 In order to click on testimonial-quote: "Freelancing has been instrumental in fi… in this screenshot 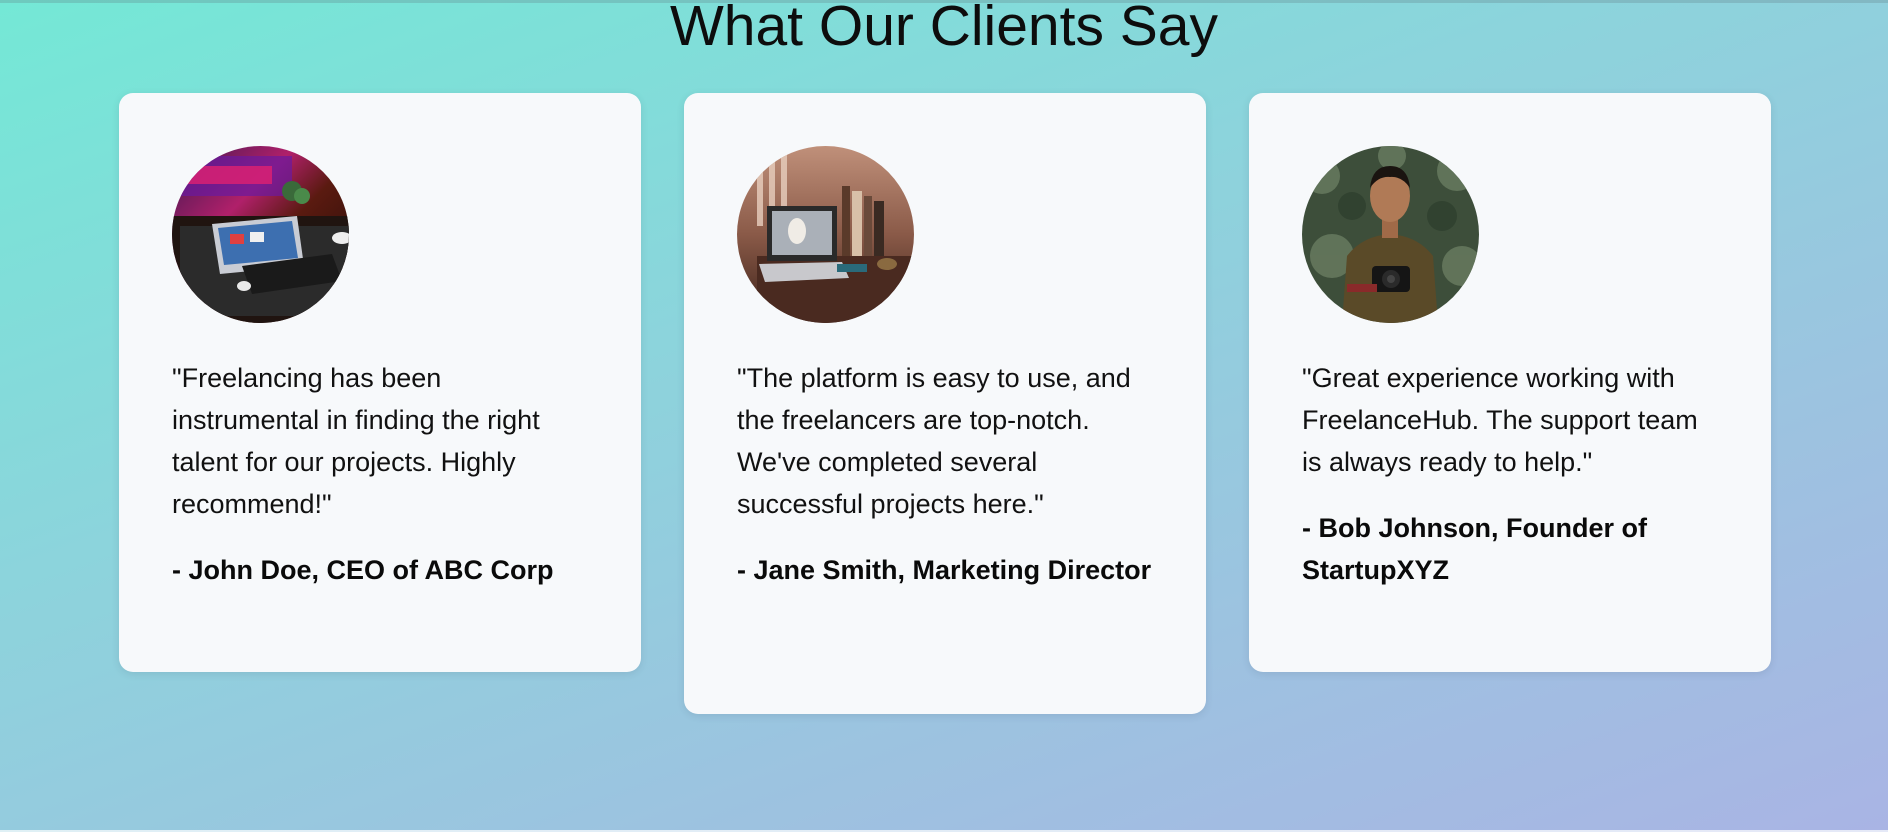, I will do `click(356, 441)`.